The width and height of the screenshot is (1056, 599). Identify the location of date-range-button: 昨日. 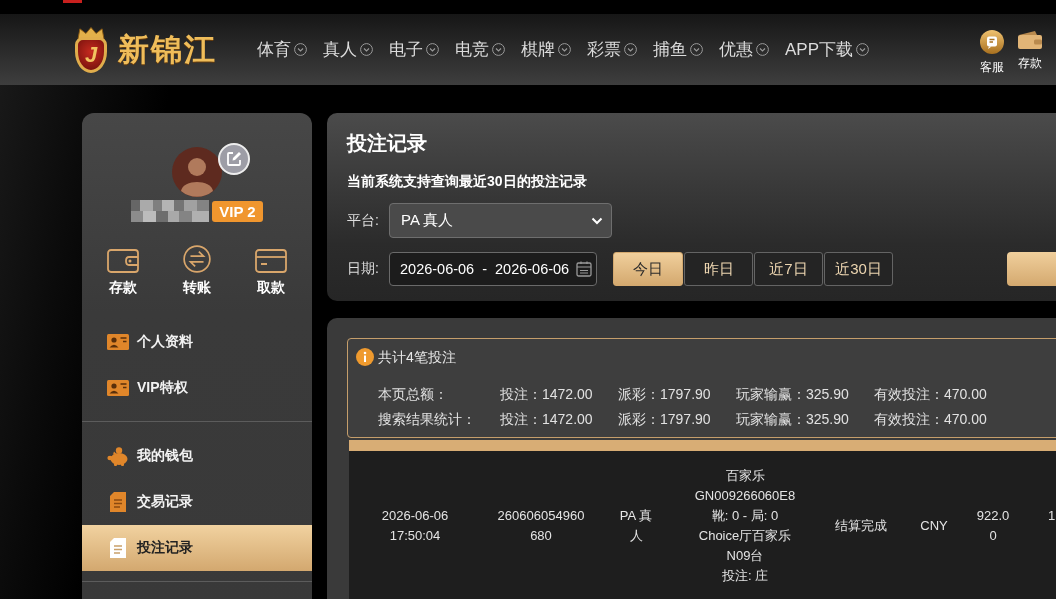
(718, 269).